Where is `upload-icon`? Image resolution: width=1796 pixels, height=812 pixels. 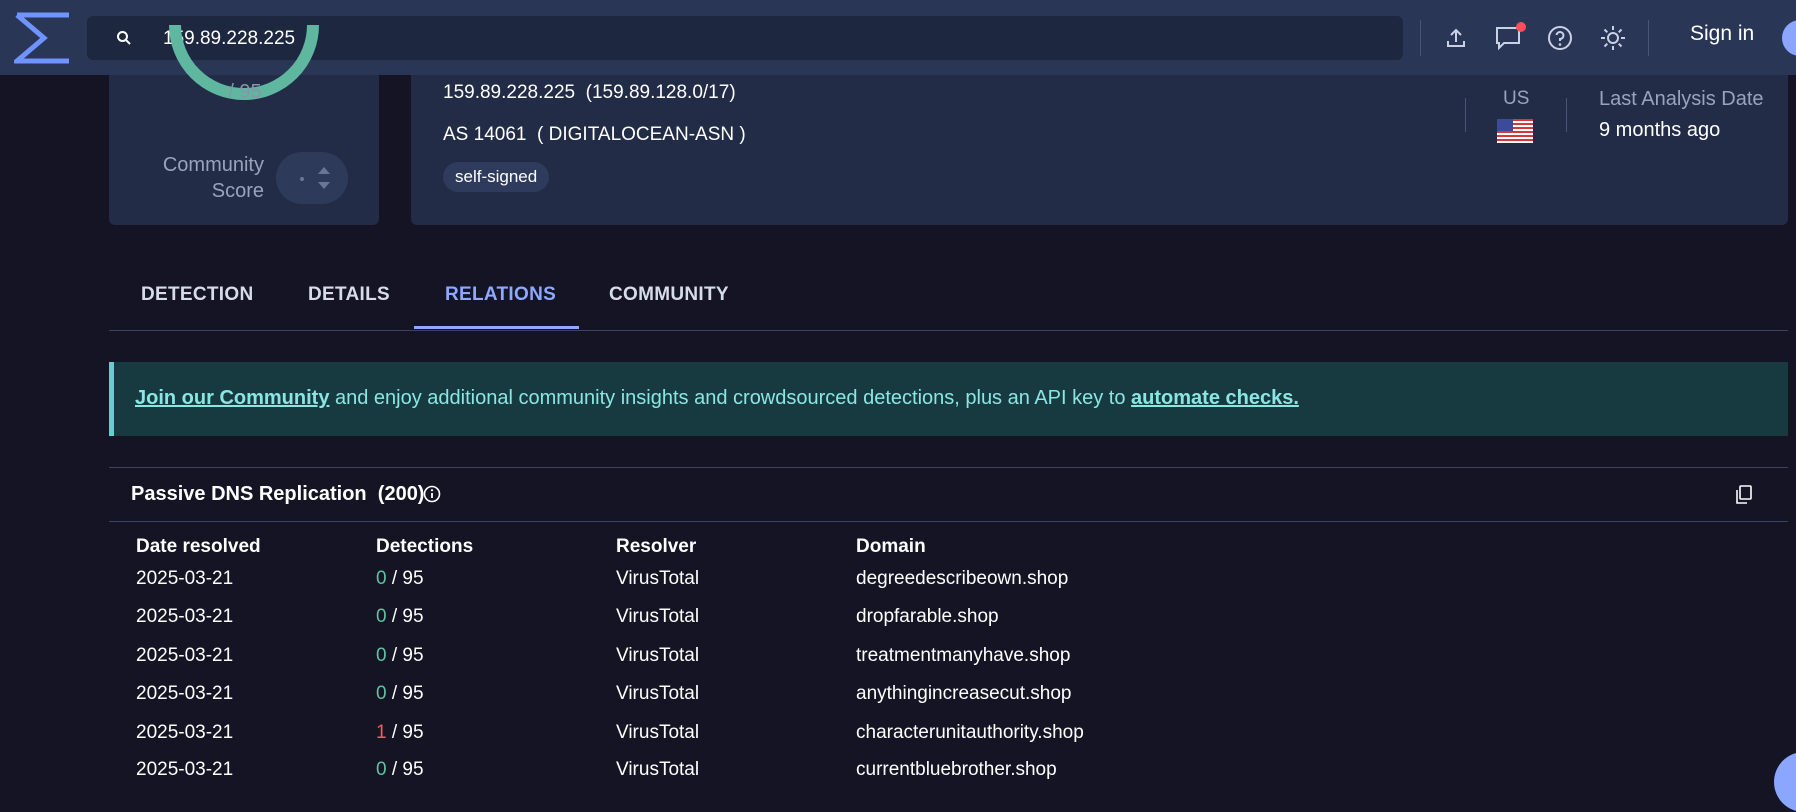
upload-icon is located at coordinates (1456, 37).